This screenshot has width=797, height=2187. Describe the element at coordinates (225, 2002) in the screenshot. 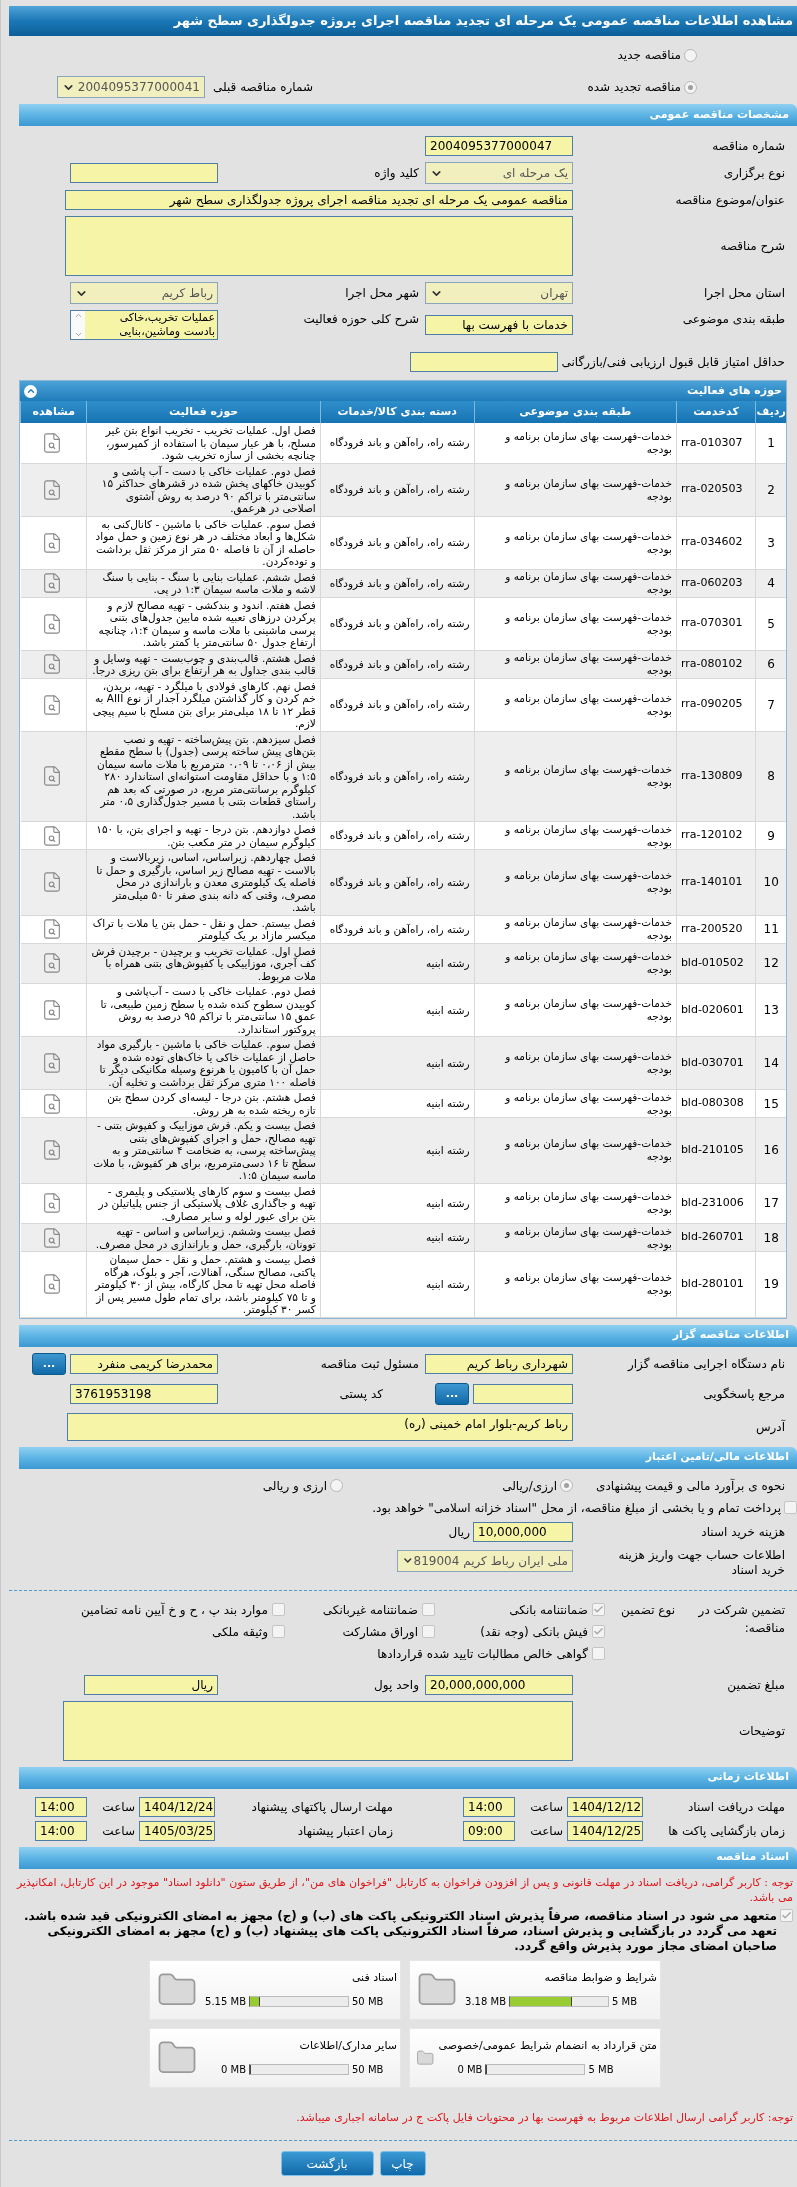

I see `size-label: 5.15 MB` at that location.